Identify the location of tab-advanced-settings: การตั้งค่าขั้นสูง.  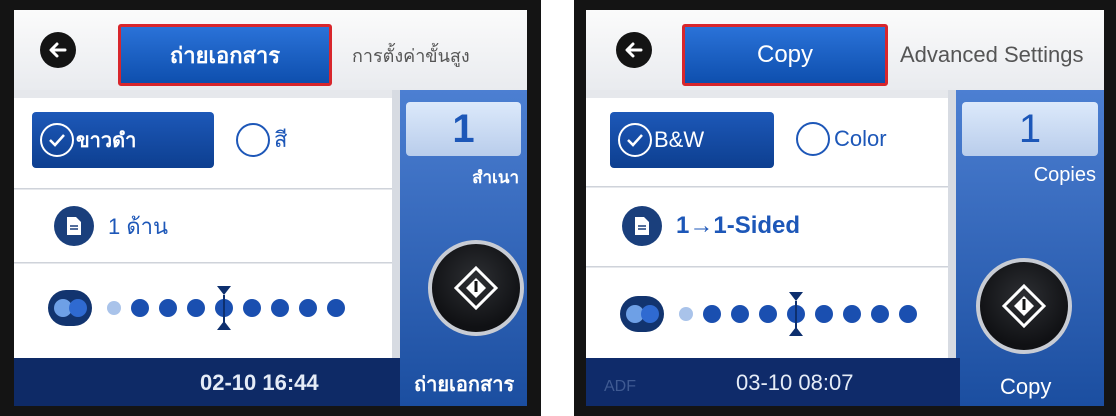
(435, 55).